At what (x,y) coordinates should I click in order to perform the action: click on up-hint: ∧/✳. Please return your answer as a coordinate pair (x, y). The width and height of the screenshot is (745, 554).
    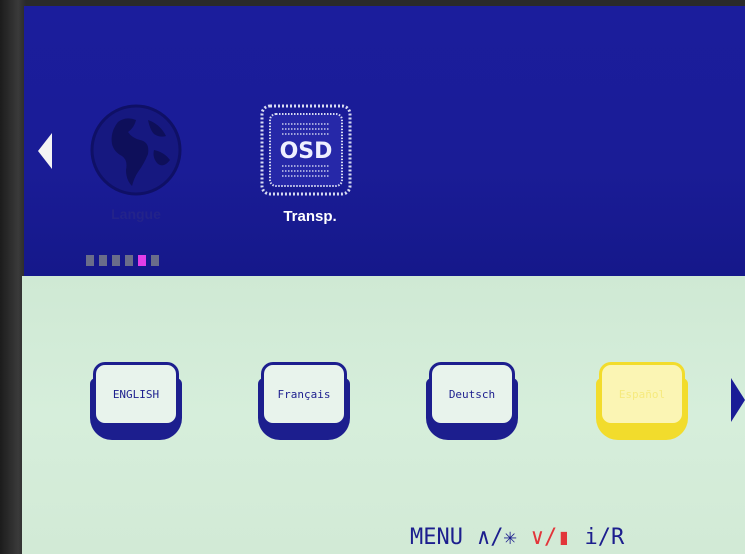
    Looking at the image, I should click on (496, 537).